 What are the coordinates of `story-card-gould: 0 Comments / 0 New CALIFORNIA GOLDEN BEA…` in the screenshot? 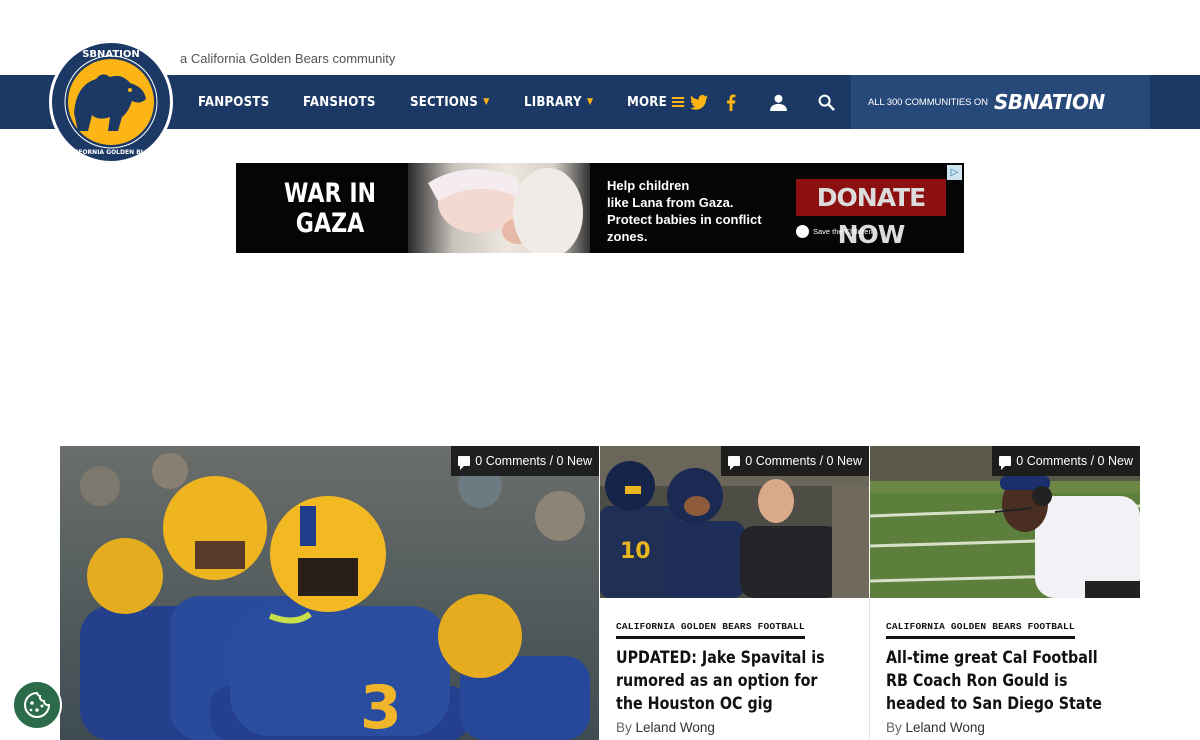 It's located at (1005, 593).